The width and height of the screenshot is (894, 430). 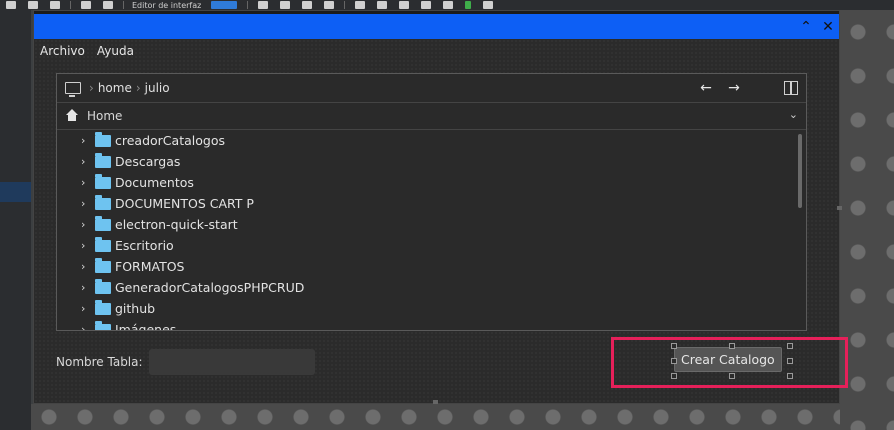 I want to click on underline-icon, so click(x=33, y=5).